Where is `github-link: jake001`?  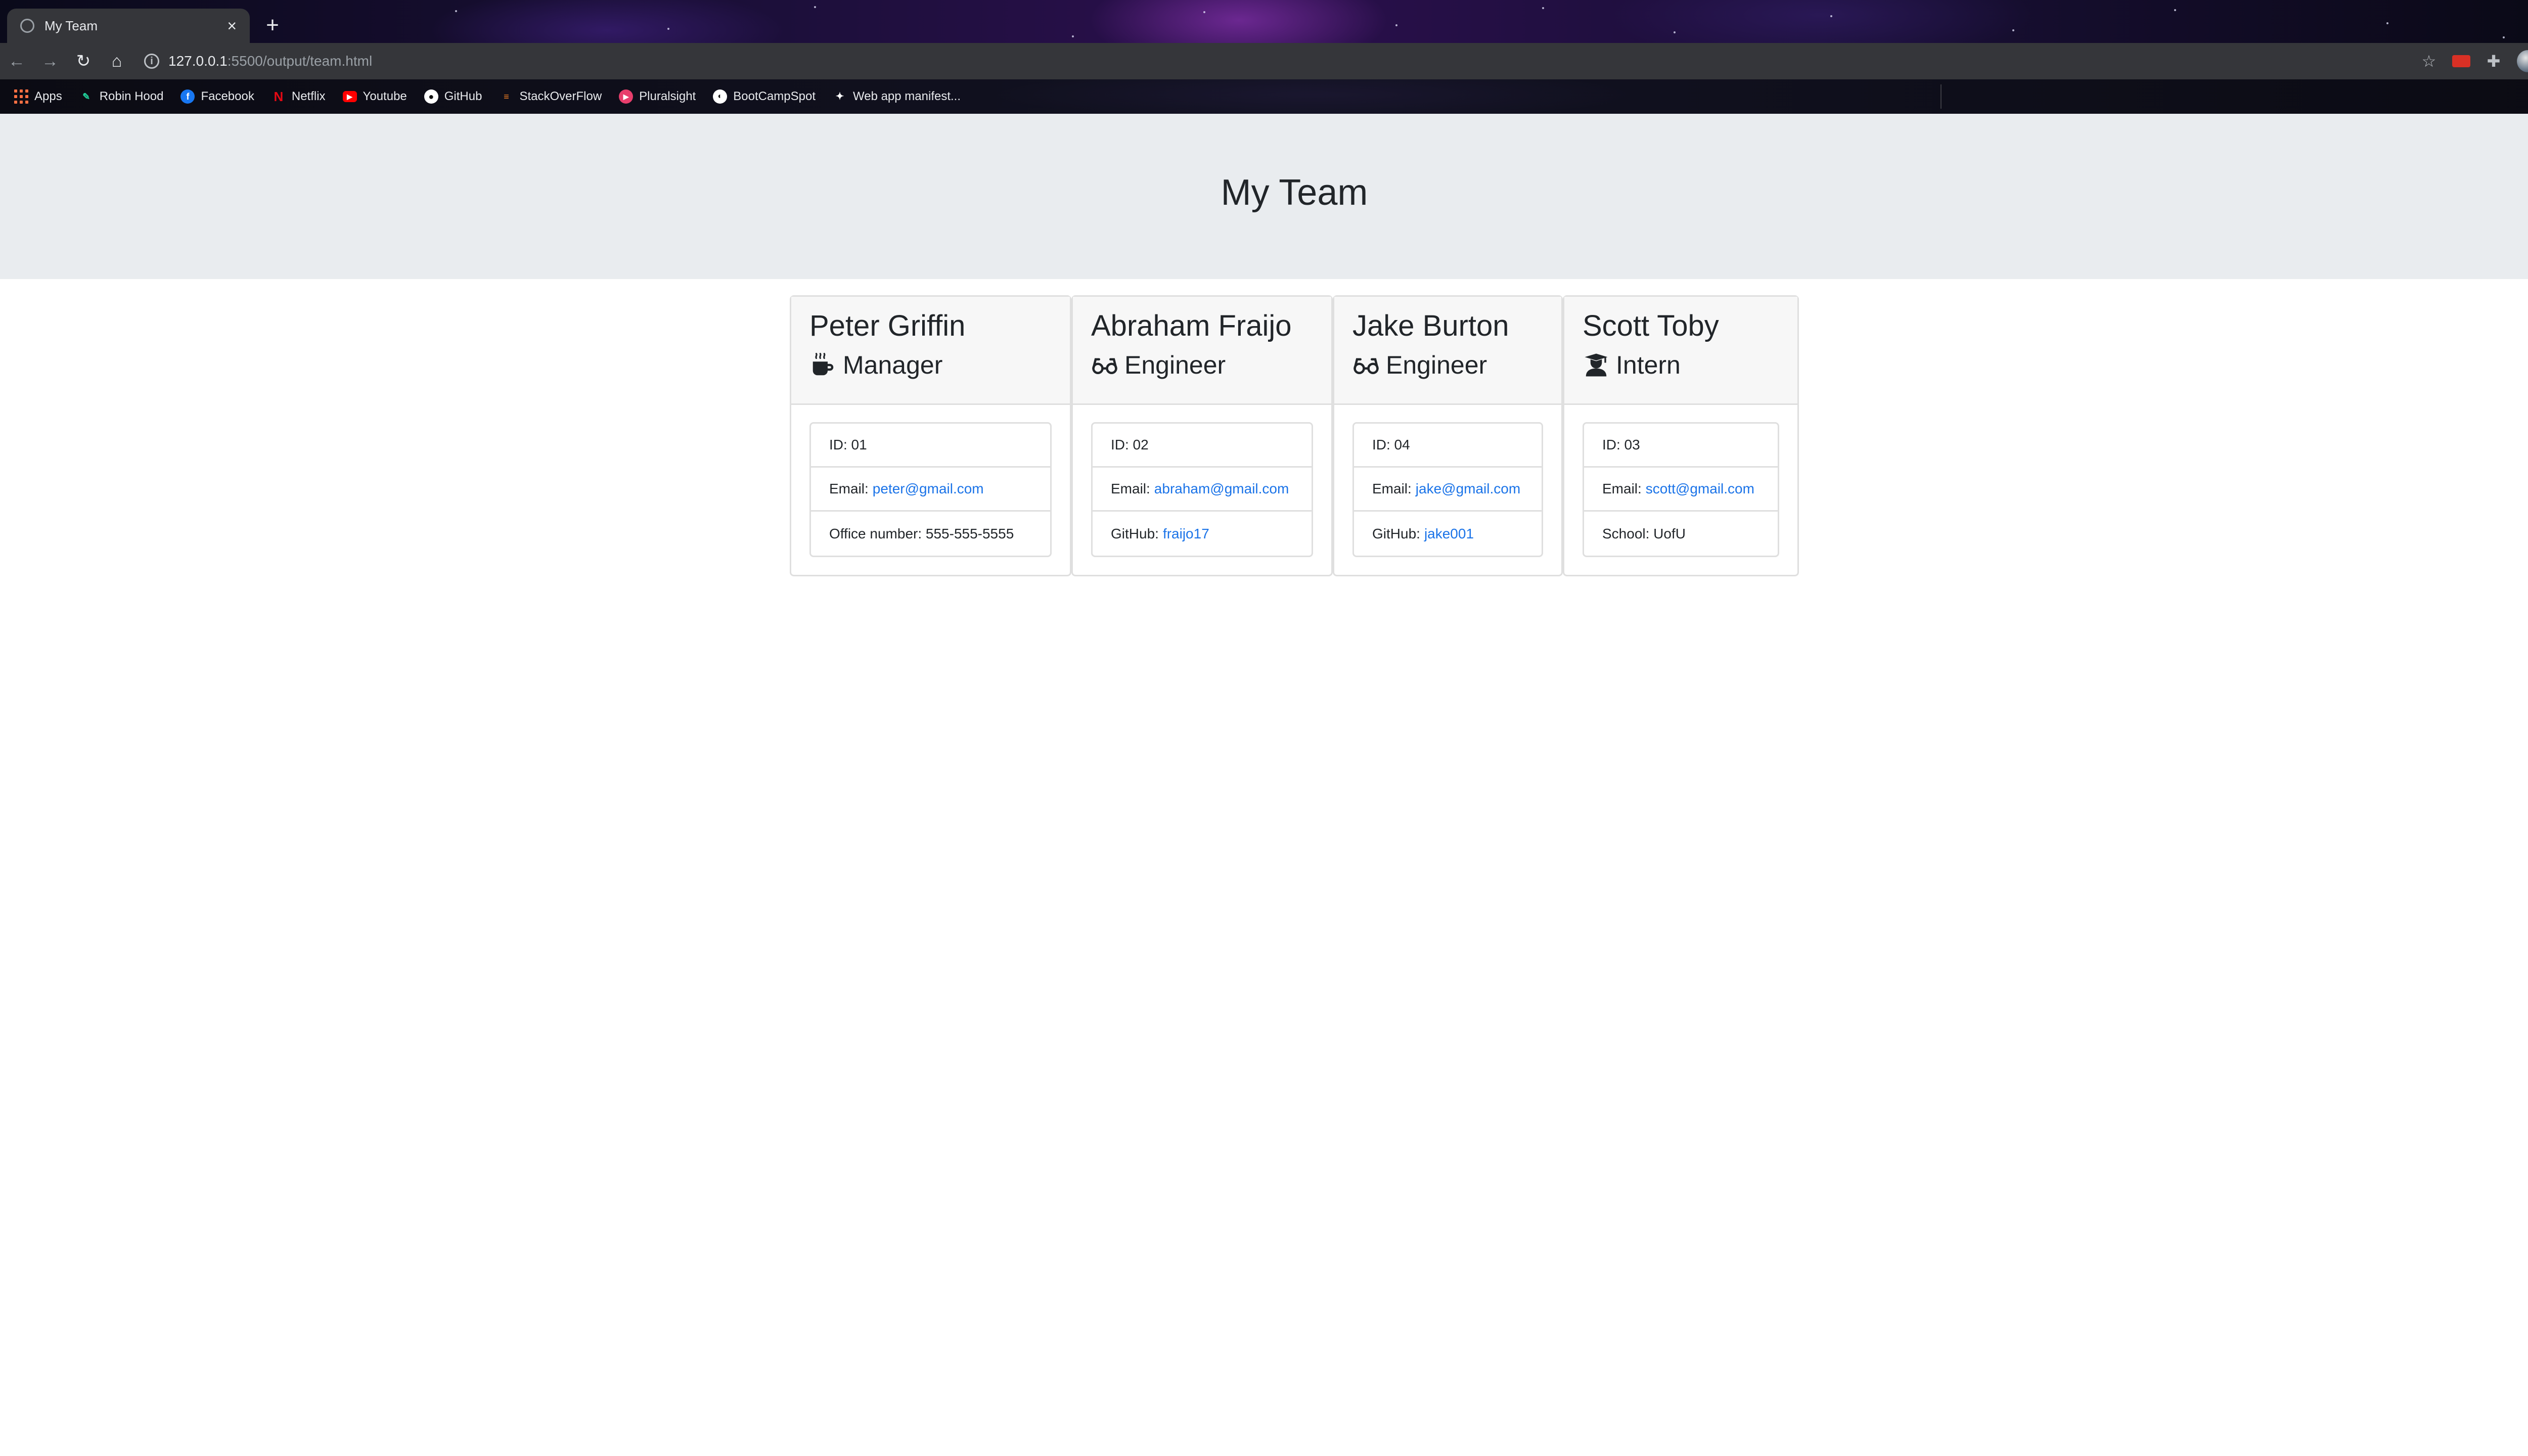 github-link: jake001 is located at coordinates (1449, 534).